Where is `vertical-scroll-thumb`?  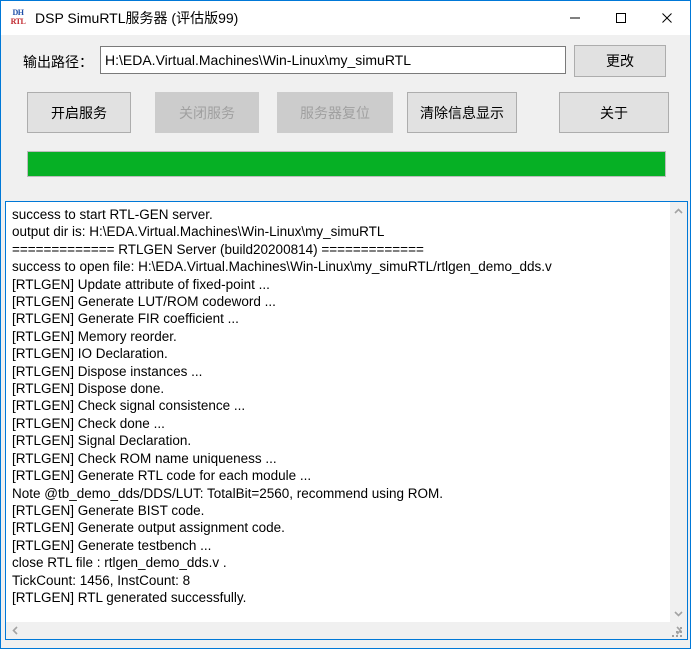 vertical-scroll-thumb is located at coordinates (678, 412).